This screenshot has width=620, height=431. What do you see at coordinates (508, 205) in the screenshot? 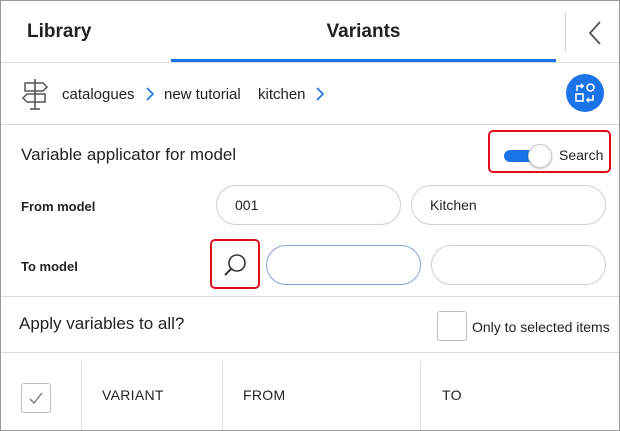
I see `from-model-name-field` at bounding box center [508, 205].